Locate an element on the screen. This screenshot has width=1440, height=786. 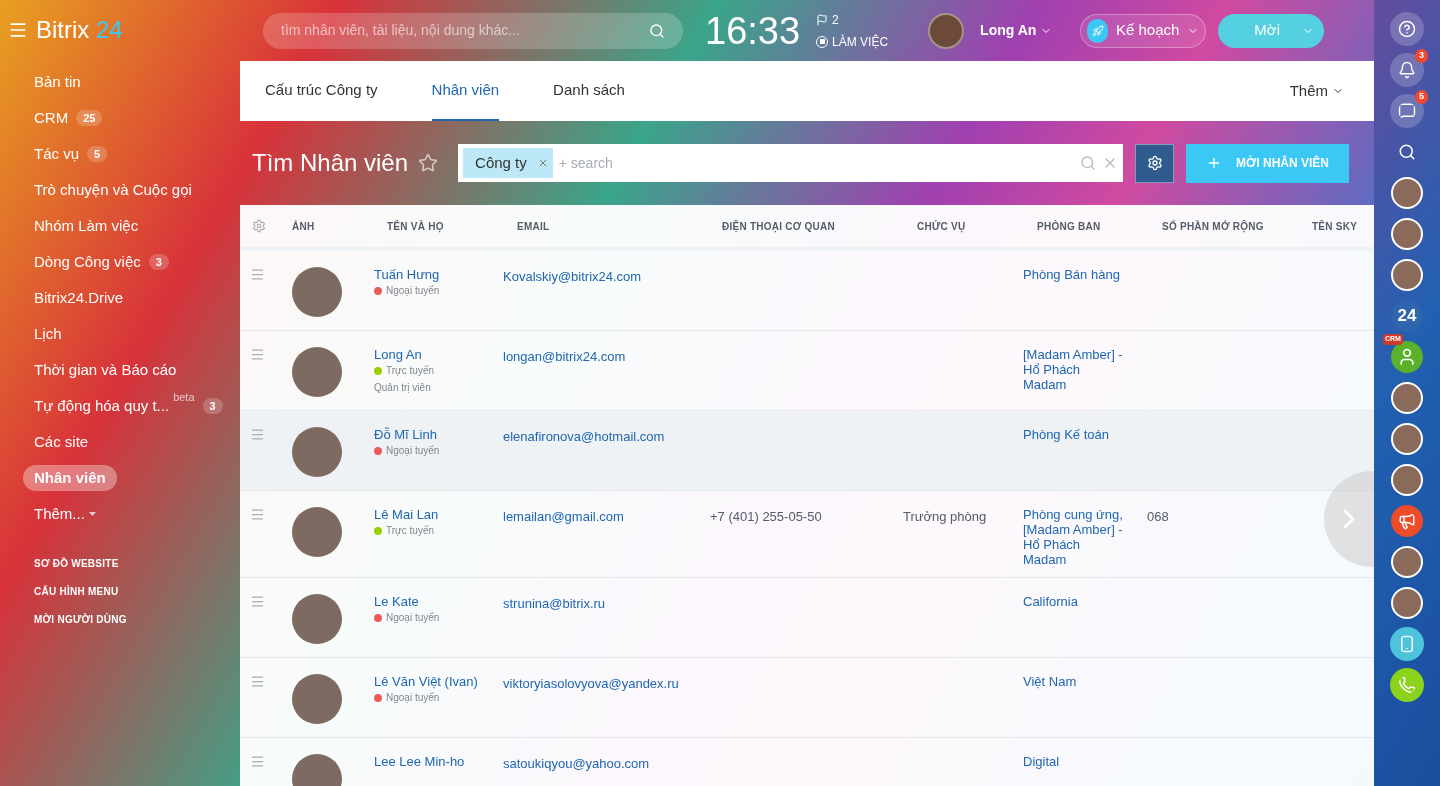
sidebar-item: Các site is located at coordinates (61, 442).